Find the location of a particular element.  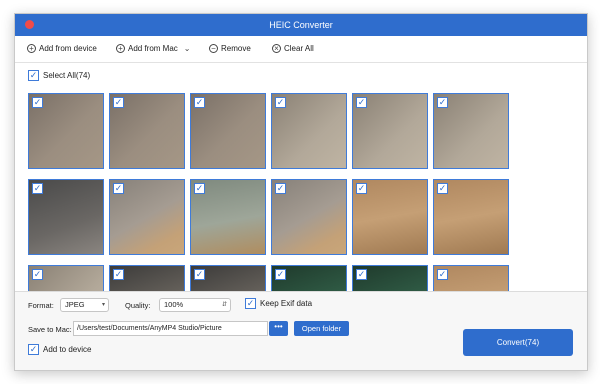

format-label: Format: is located at coordinates (41, 305).